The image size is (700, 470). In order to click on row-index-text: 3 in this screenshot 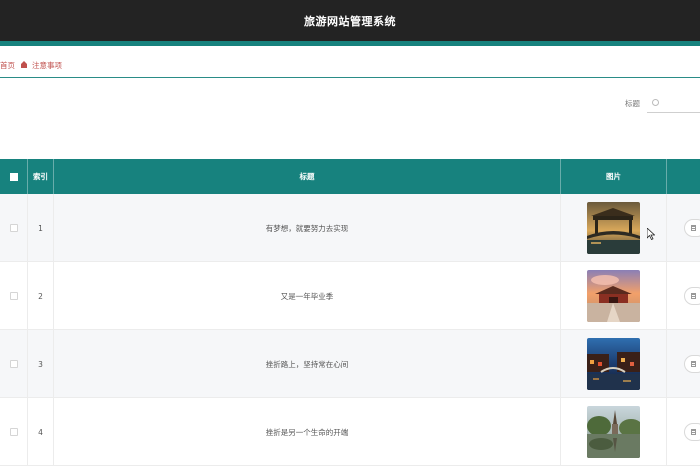, I will do `click(40, 364)`.